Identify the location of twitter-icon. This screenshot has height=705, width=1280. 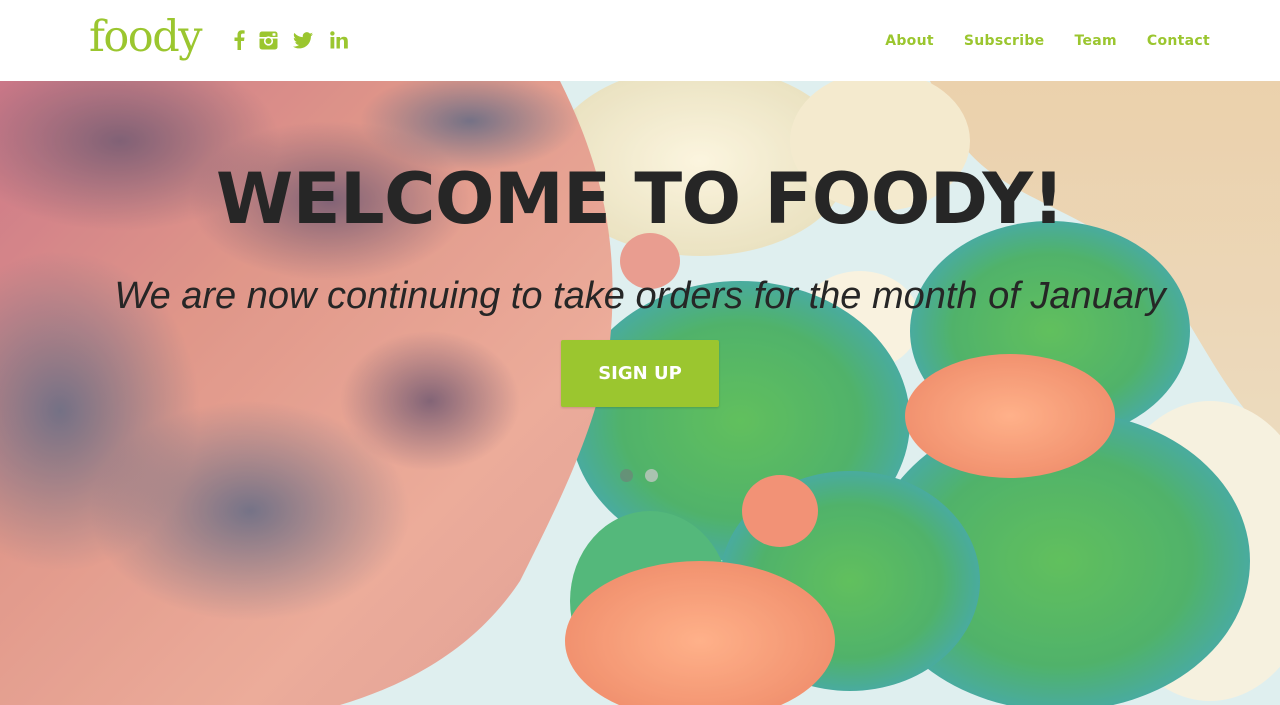
(303, 39).